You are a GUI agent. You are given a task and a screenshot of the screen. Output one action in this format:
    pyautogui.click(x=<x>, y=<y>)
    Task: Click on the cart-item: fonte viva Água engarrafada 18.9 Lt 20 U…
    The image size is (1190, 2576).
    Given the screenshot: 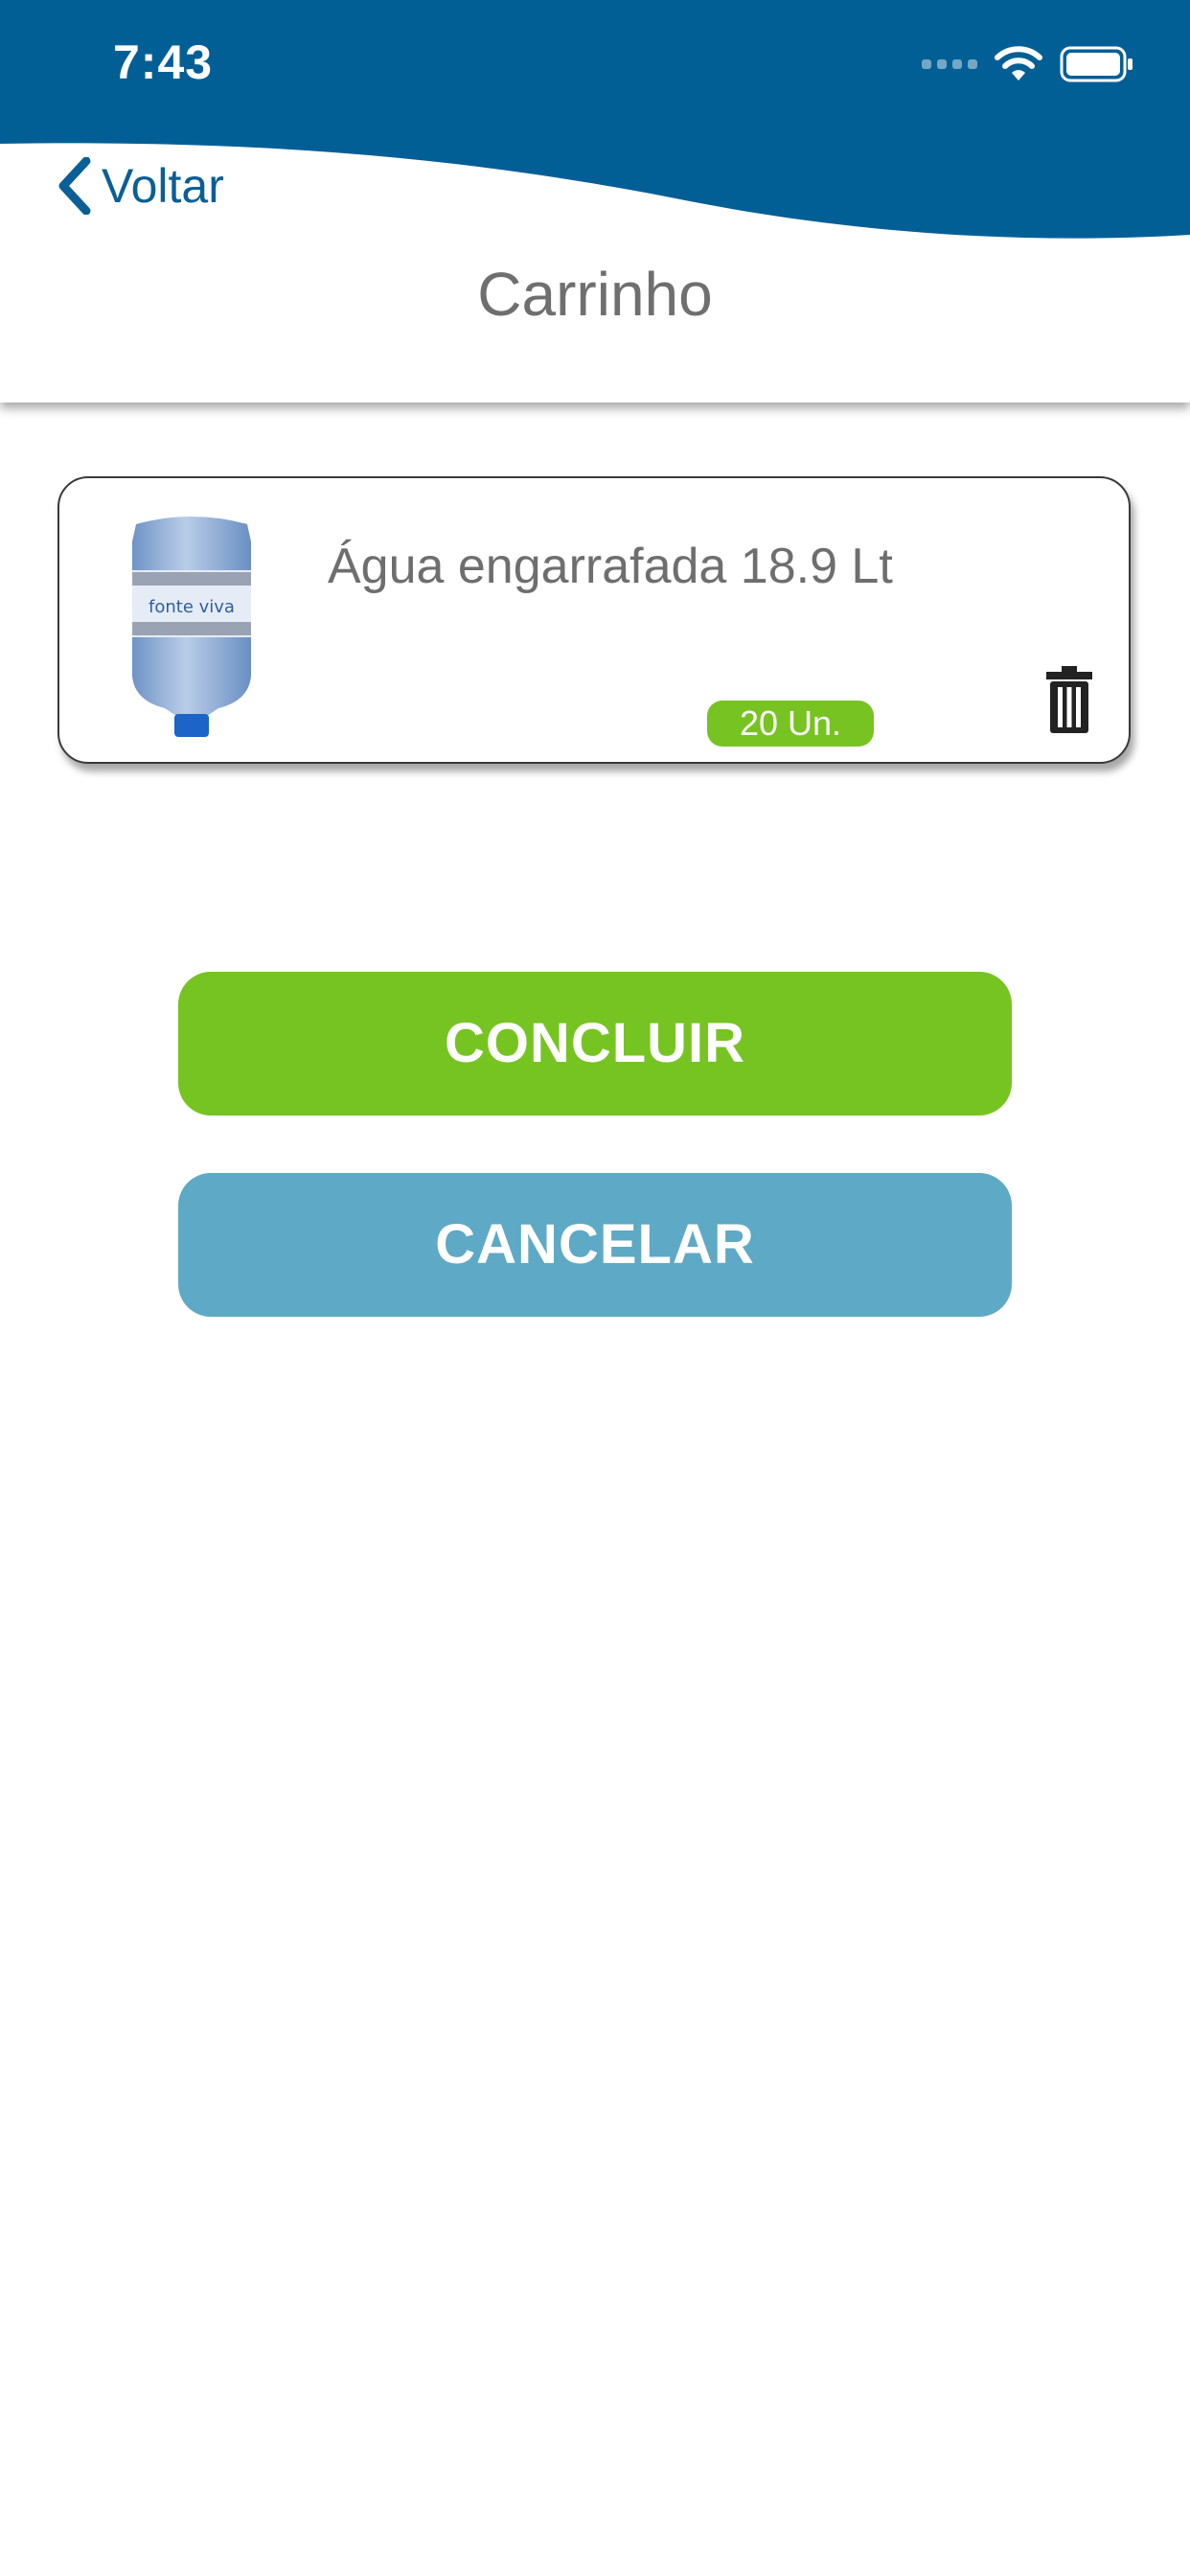 What is the action you would take?
    pyautogui.click(x=594, y=620)
    